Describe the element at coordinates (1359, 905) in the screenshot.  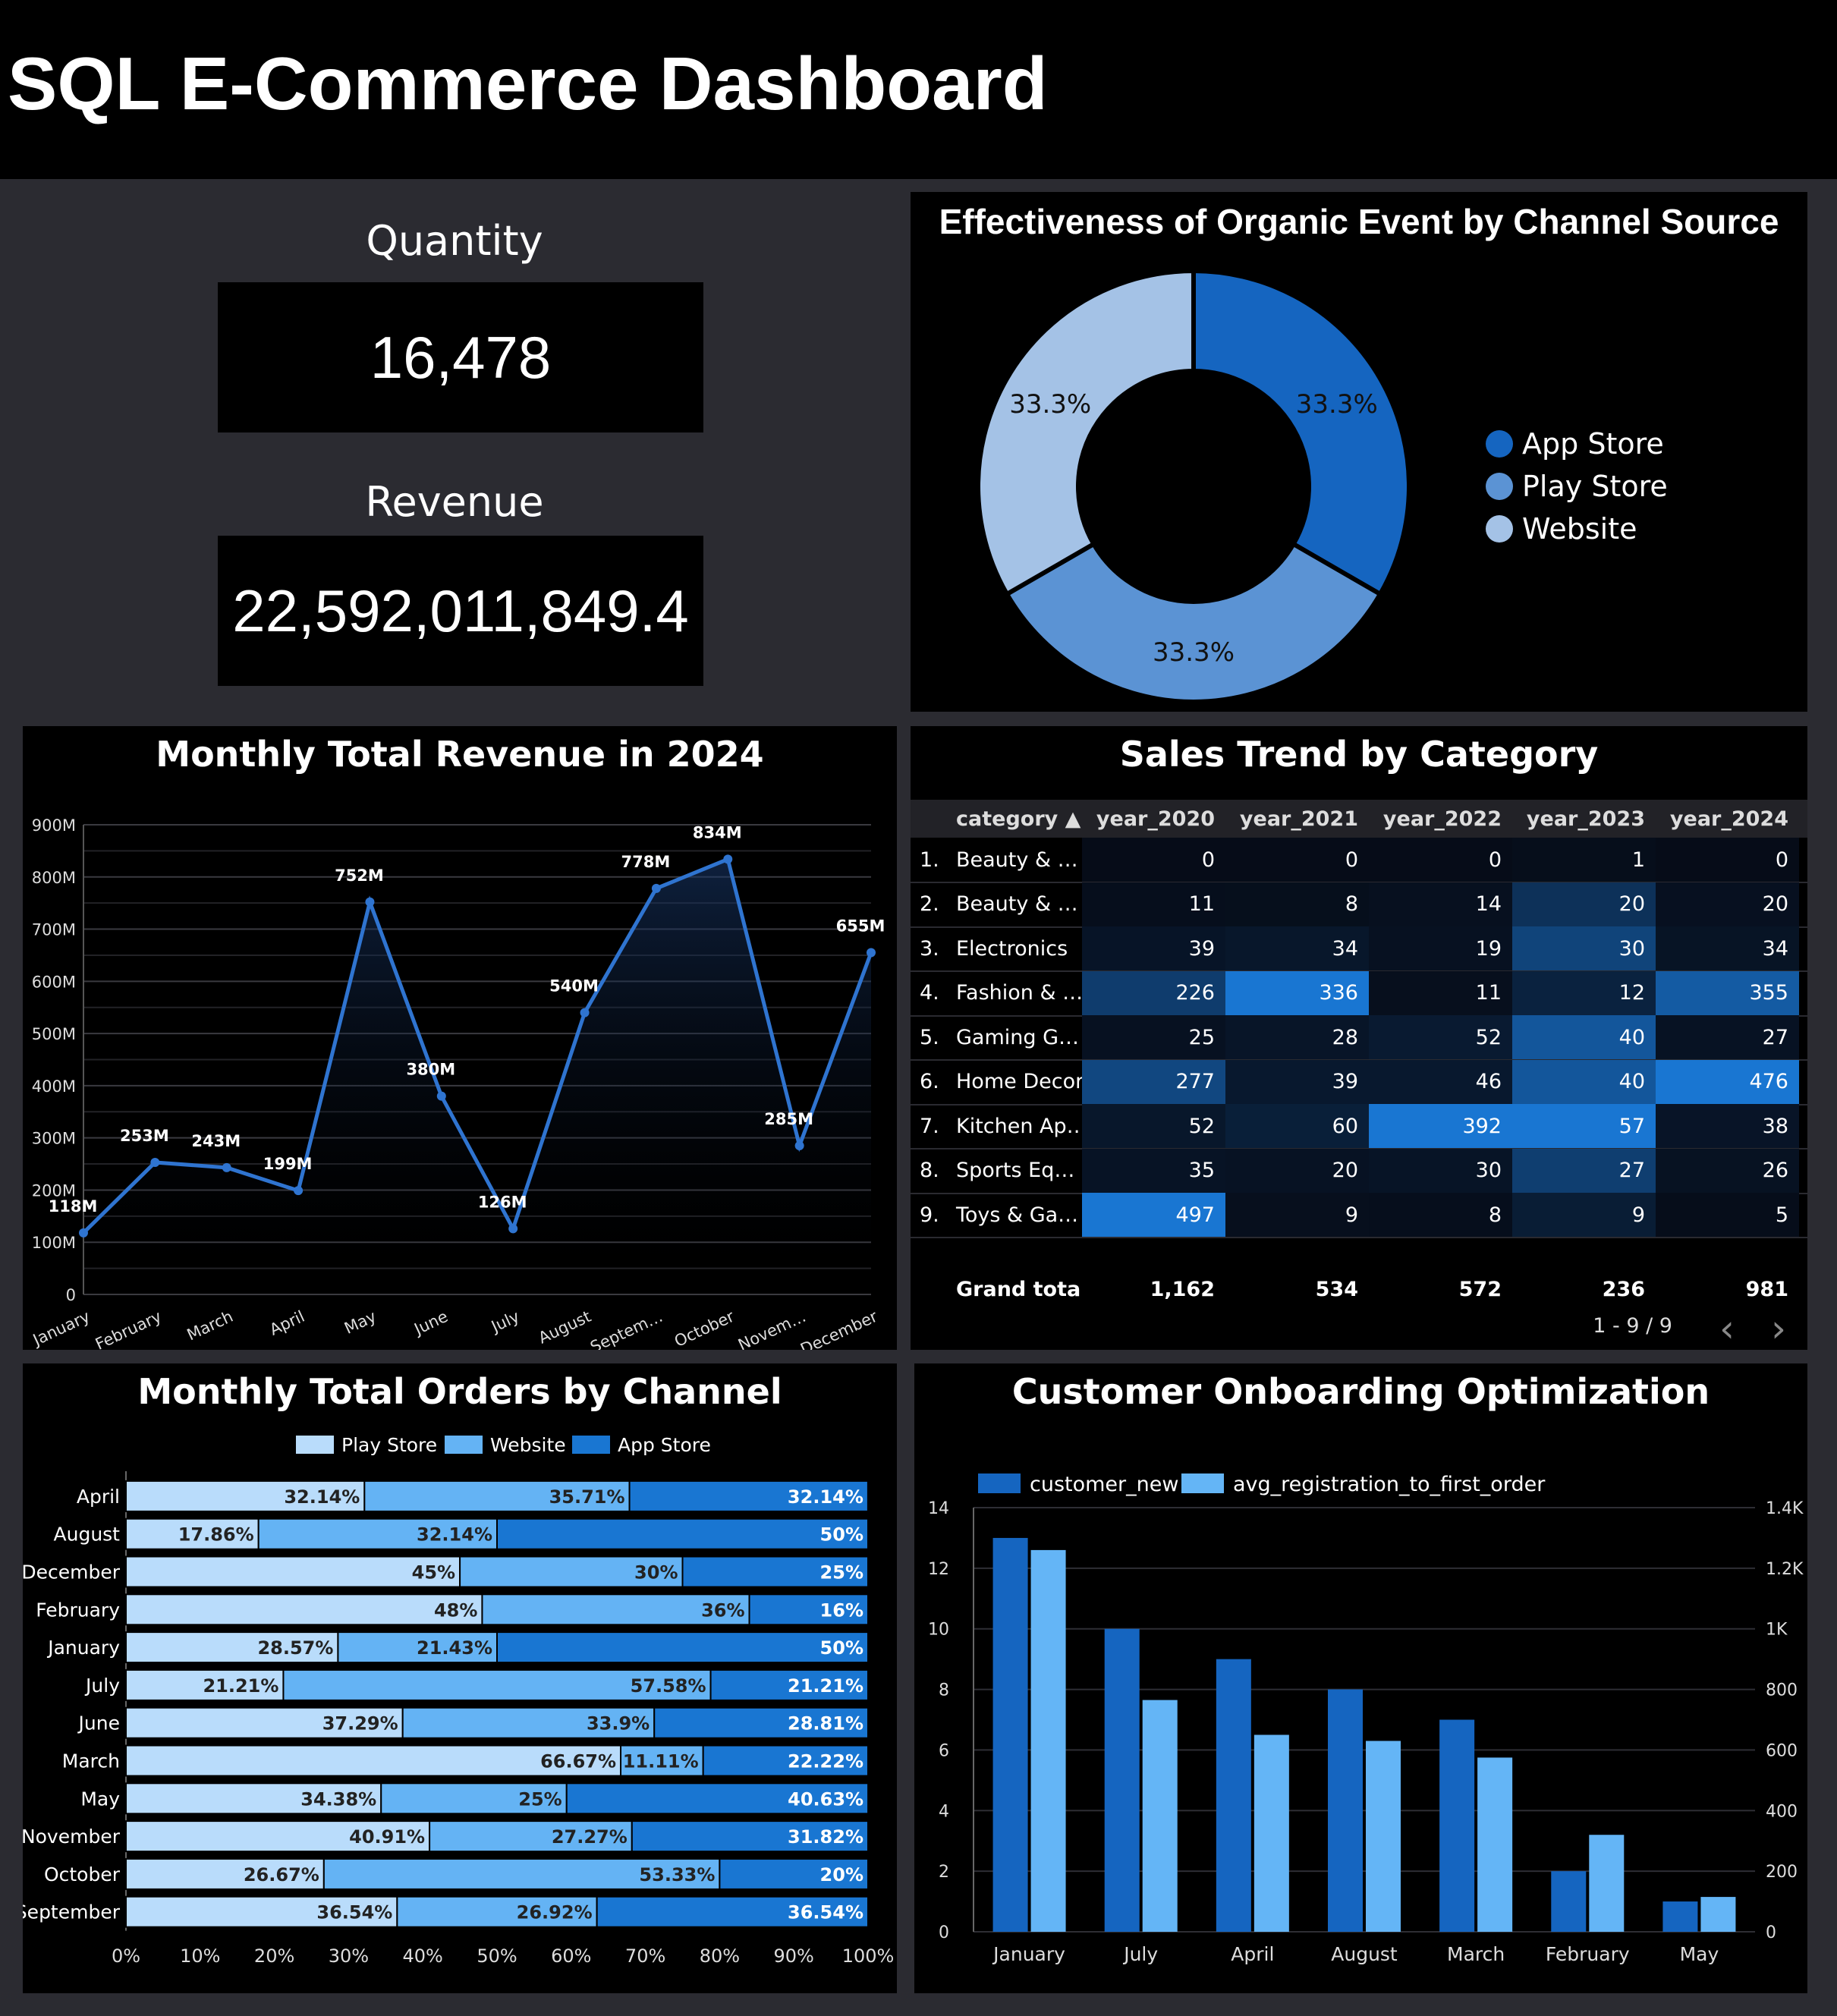
I see `table-row: 2. Beauty & … 11 8 14 20 20` at that location.